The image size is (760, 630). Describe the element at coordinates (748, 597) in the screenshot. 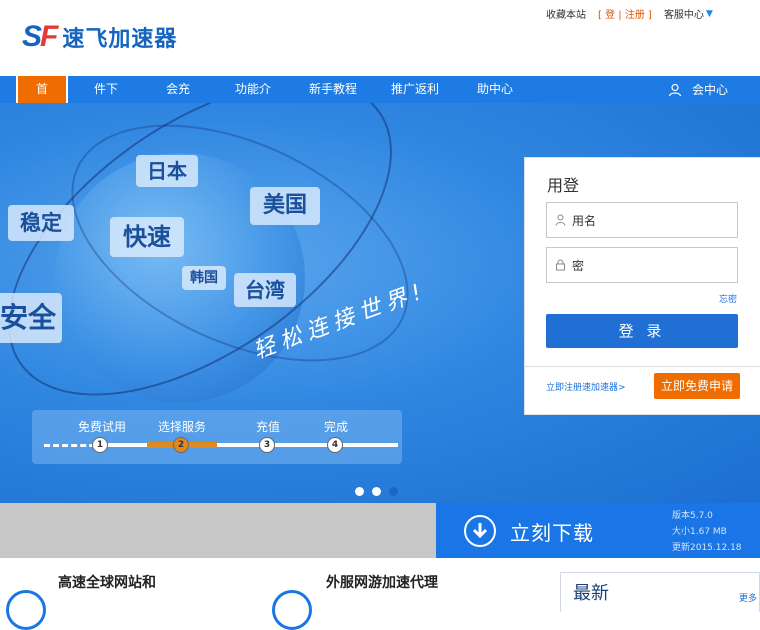

I see `news-more-link: 更多` at that location.